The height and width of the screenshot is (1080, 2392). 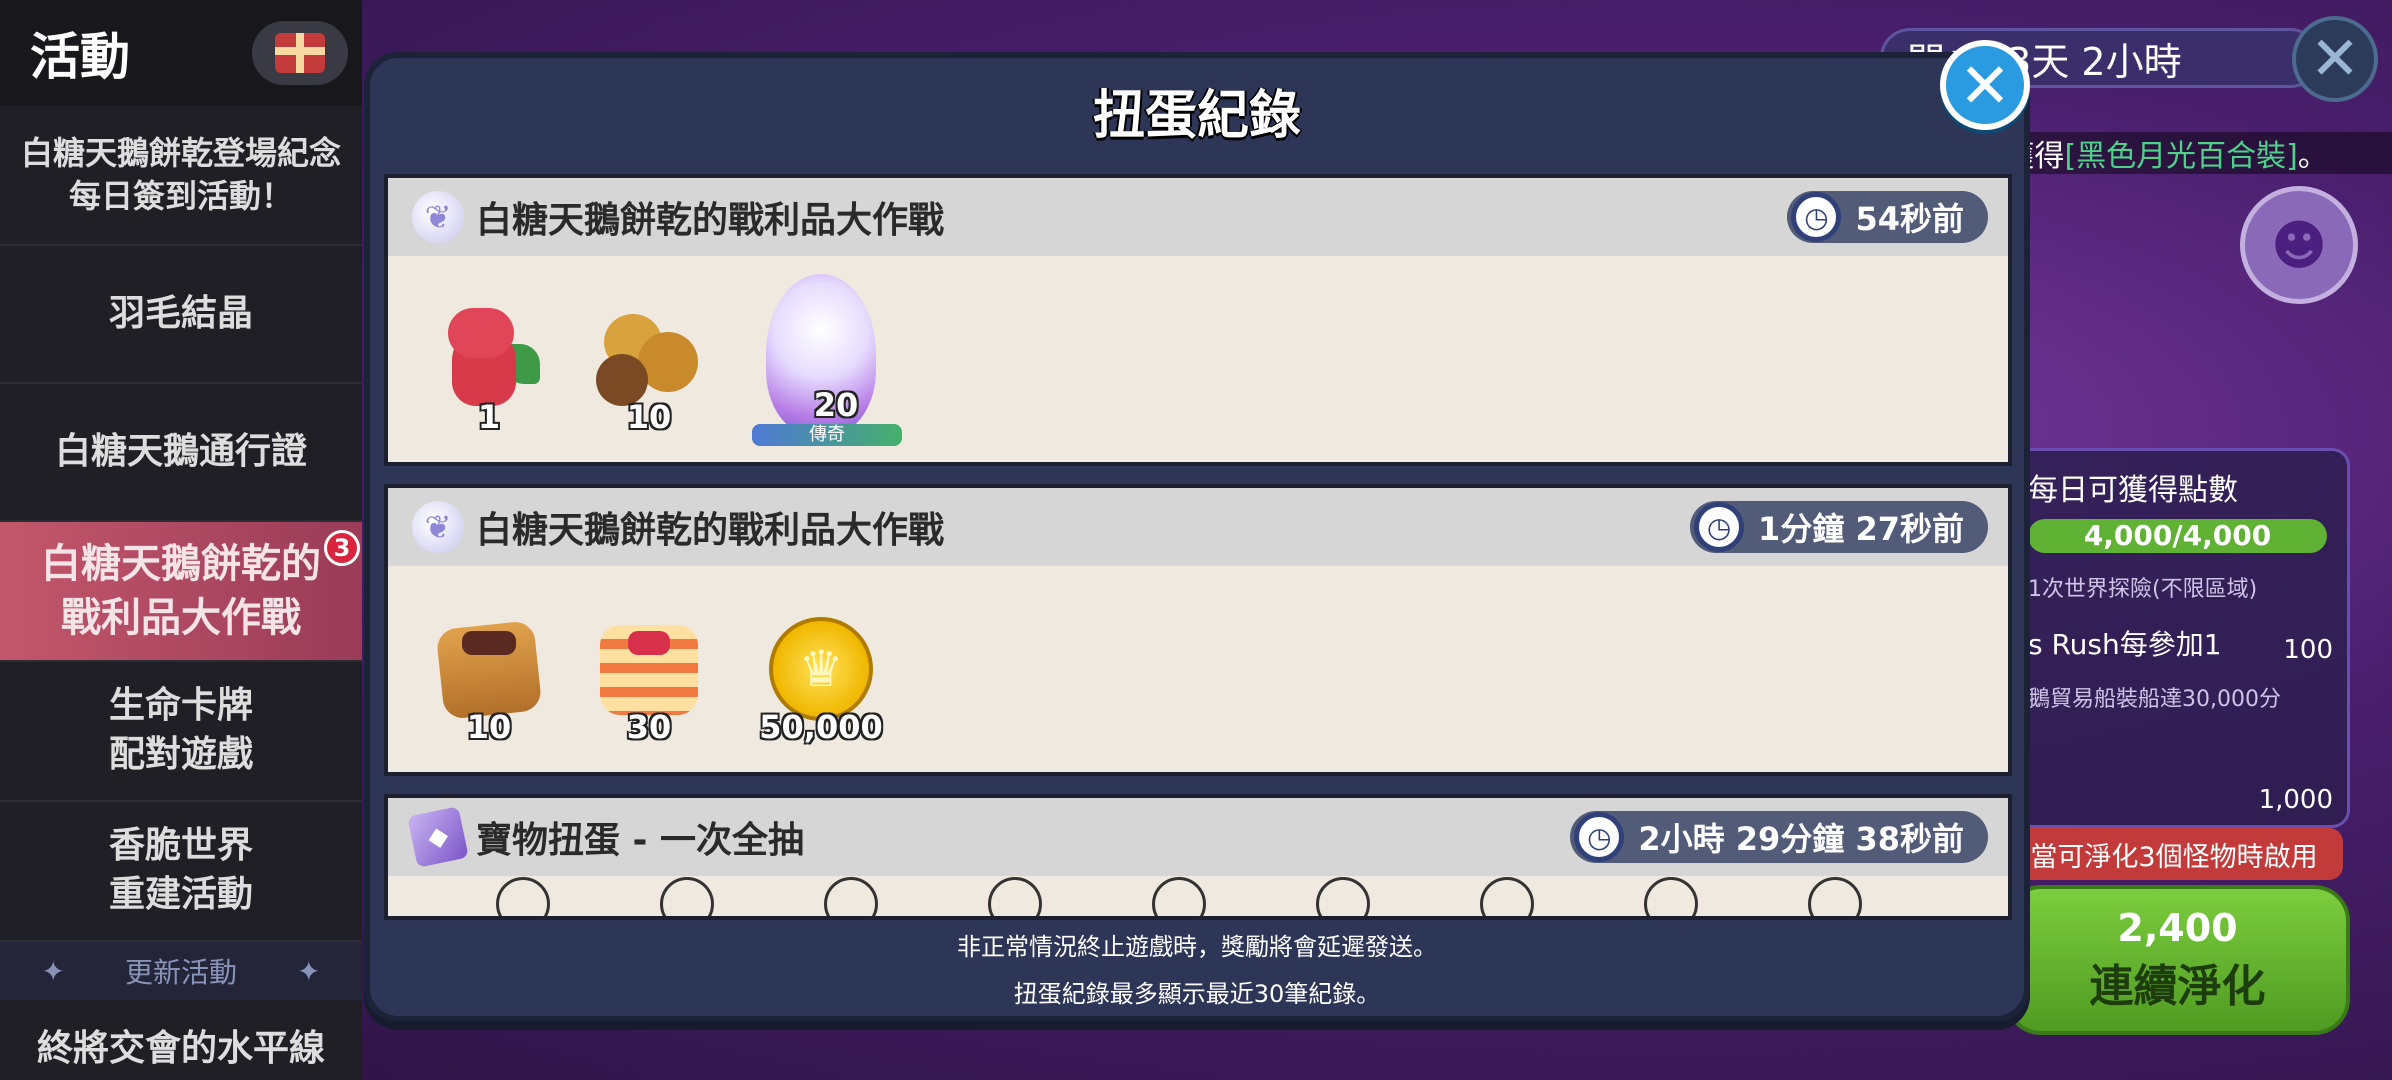 I want to click on chocolate-cube-icon, so click(x=489, y=669).